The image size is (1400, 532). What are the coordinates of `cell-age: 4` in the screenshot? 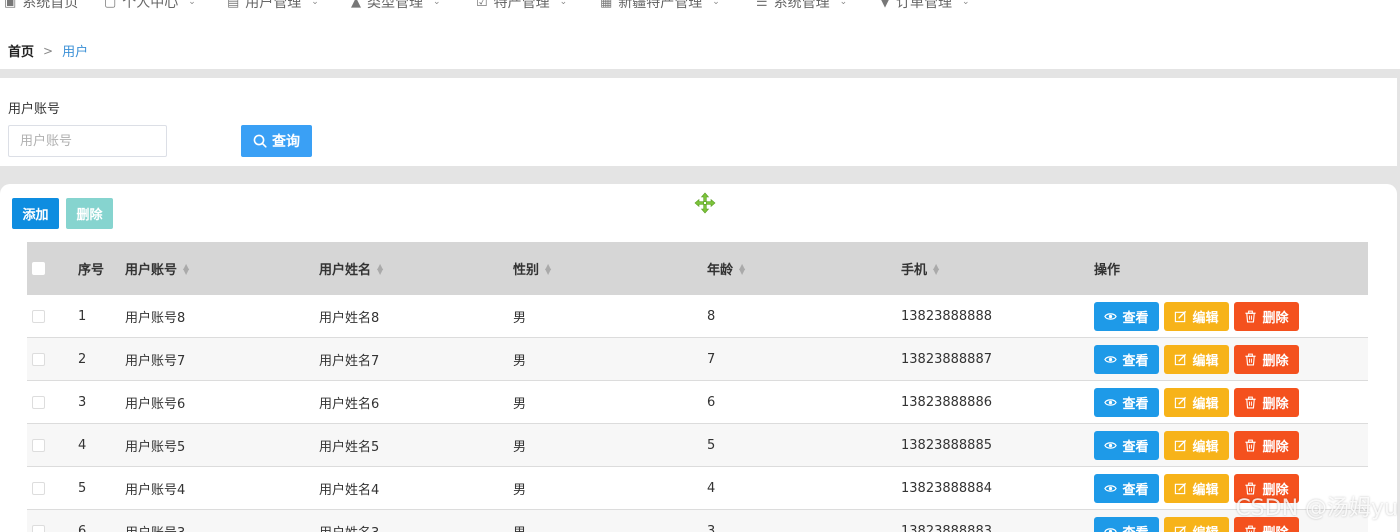 It's located at (711, 488).